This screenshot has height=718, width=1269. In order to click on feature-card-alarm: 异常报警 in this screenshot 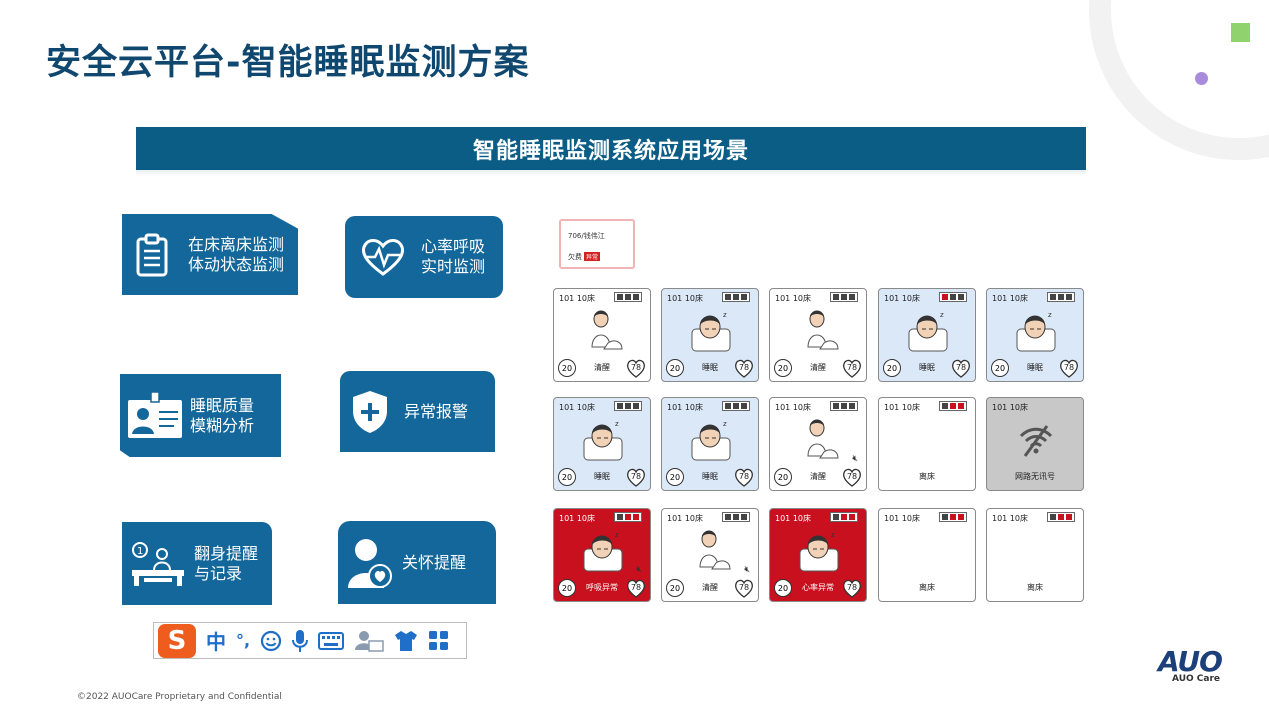, I will do `click(417, 411)`.